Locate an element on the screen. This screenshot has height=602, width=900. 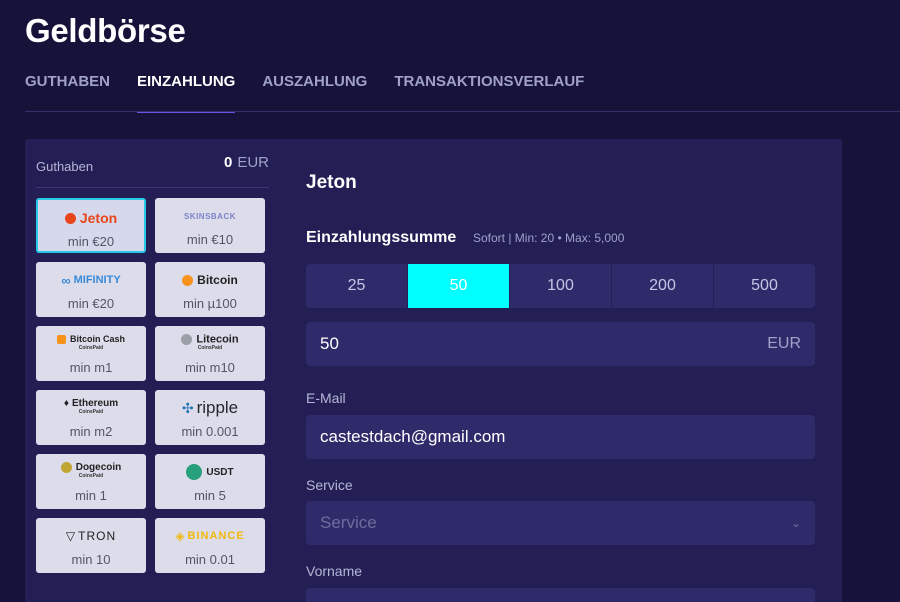
dogecoin-logo: Dogecoin CoinsPaid is located at coordinates (90, 472).